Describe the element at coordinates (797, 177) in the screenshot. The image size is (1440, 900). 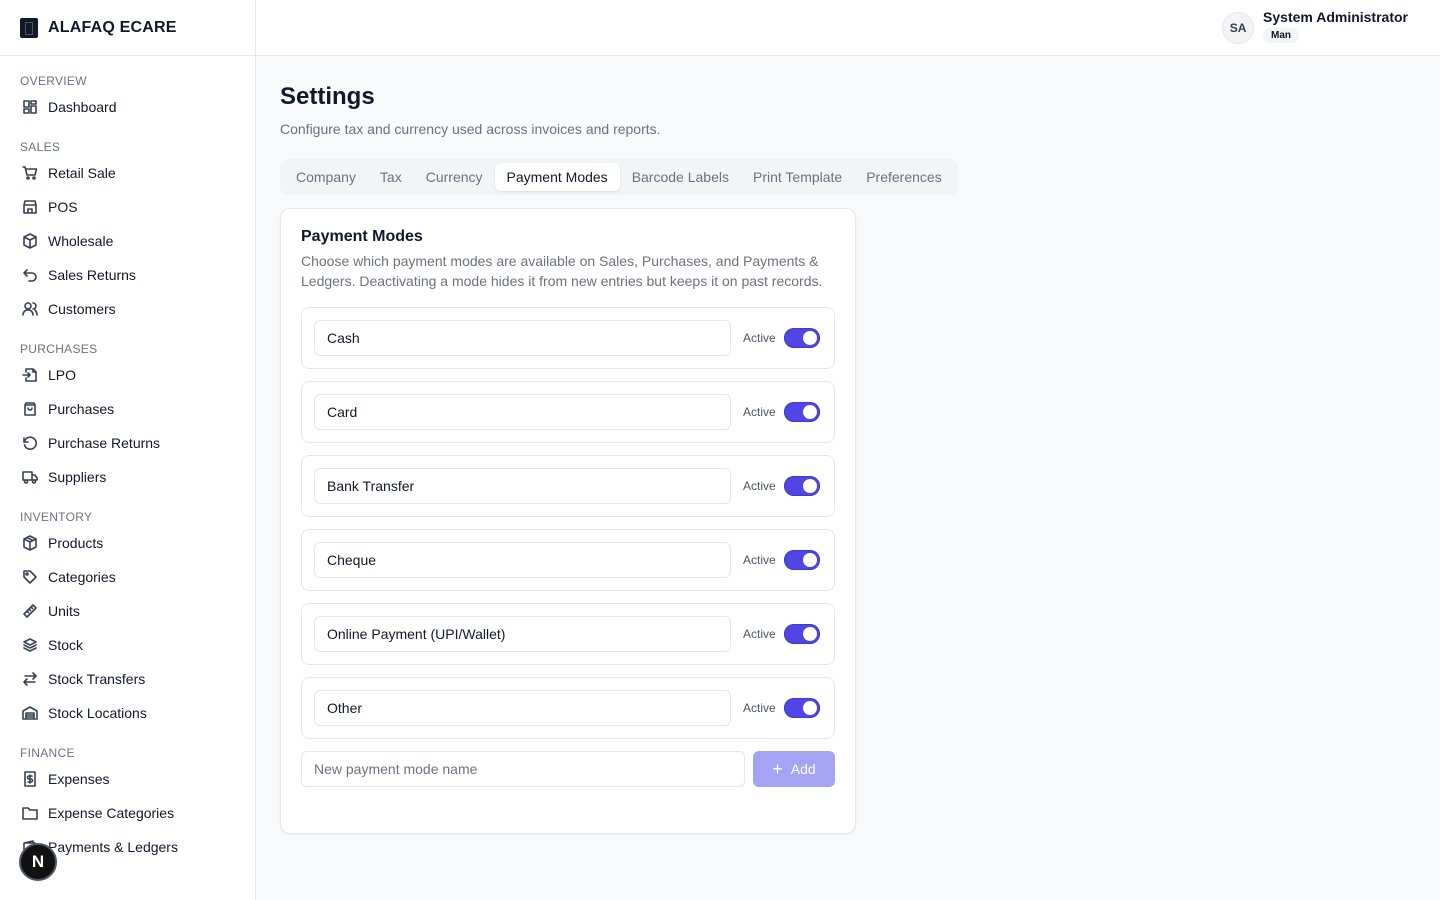
I see `tab-print-template: Print Template` at that location.